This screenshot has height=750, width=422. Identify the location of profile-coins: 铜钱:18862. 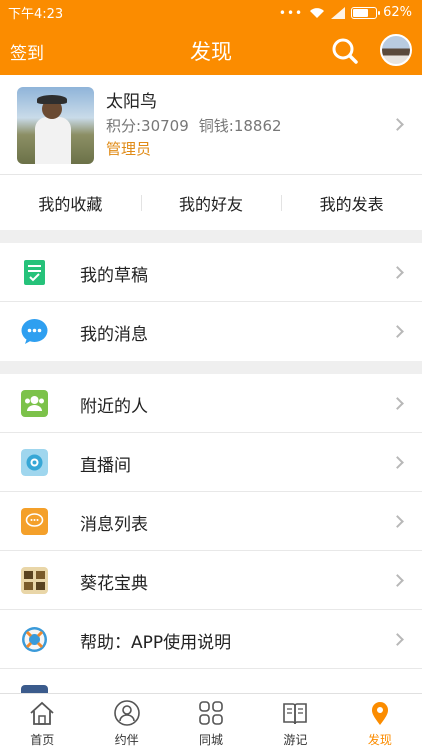
(240, 126).